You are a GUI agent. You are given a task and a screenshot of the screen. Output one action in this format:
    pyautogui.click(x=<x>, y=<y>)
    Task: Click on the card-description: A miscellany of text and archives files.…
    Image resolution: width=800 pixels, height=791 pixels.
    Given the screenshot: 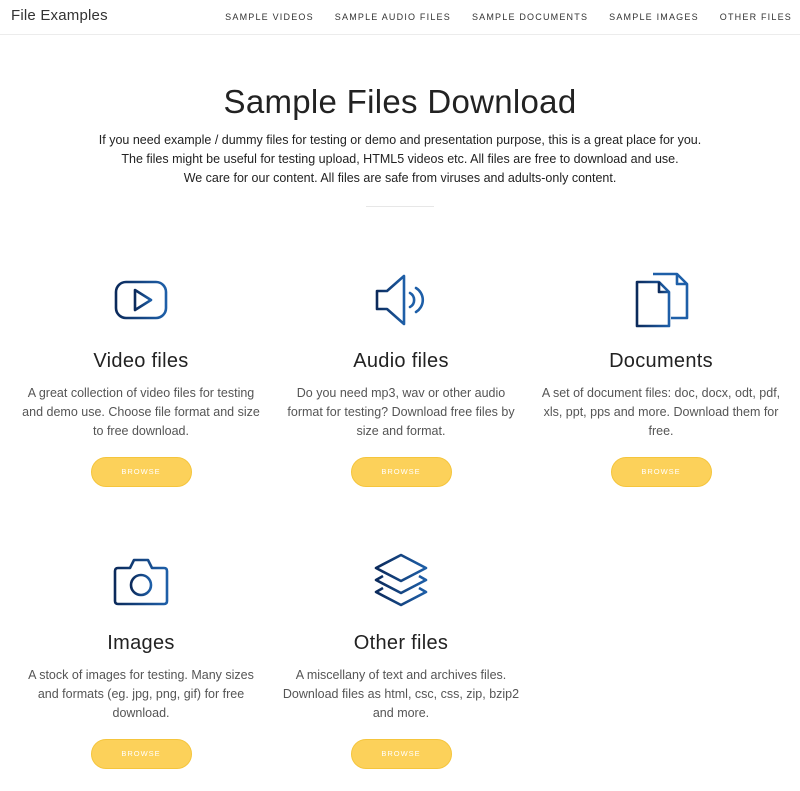 What is the action you would take?
    pyautogui.click(x=401, y=694)
    